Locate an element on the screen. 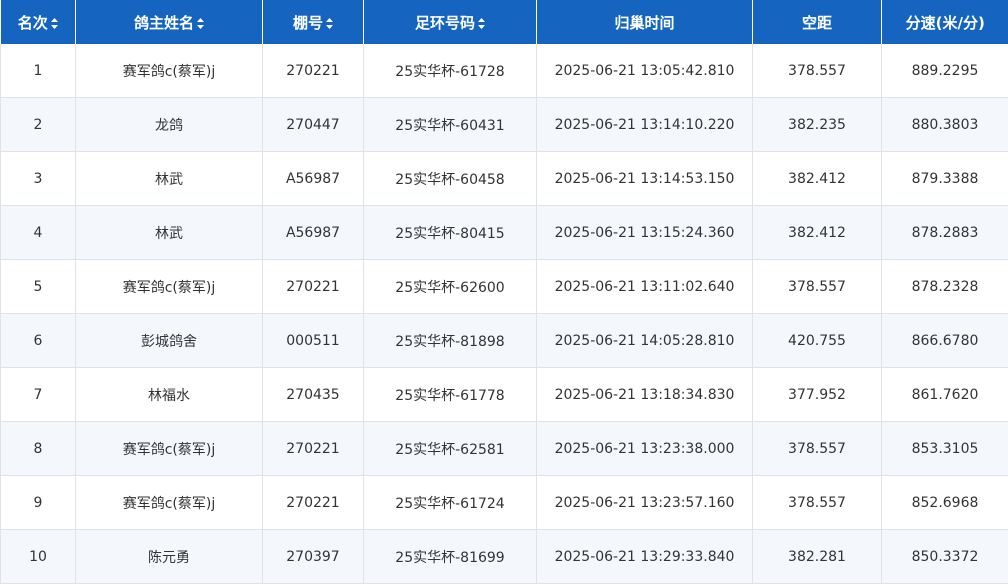 This screenshot has width=1008, height=585. cell-rank: 2 is located at coordinates (38, 124).